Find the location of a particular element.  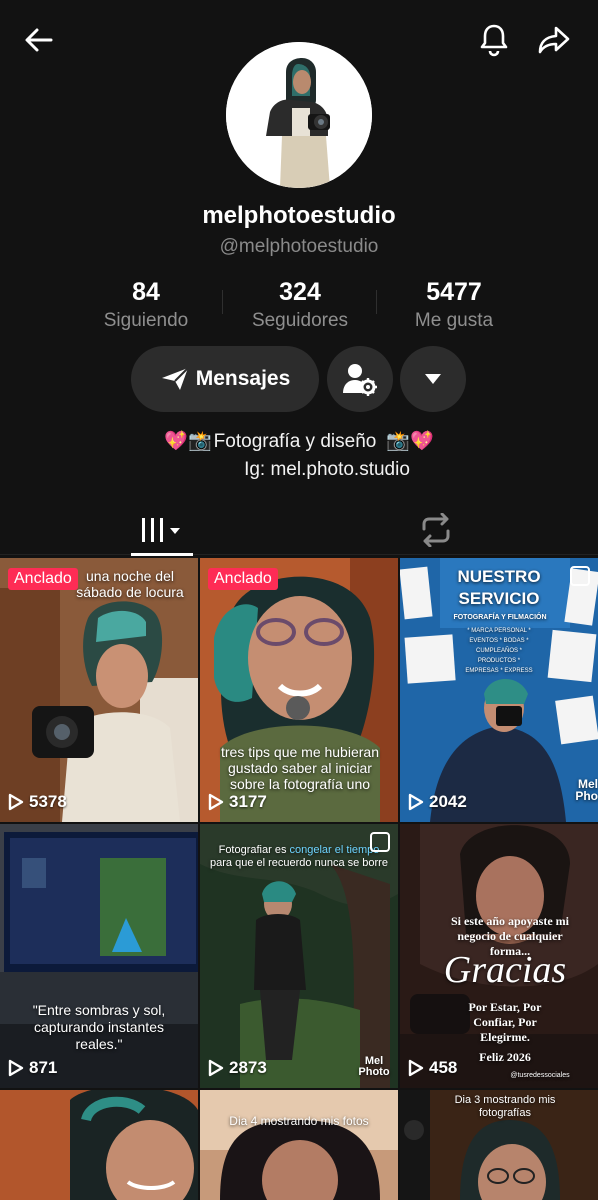

tab-videos is located at coordinates (162, 530).